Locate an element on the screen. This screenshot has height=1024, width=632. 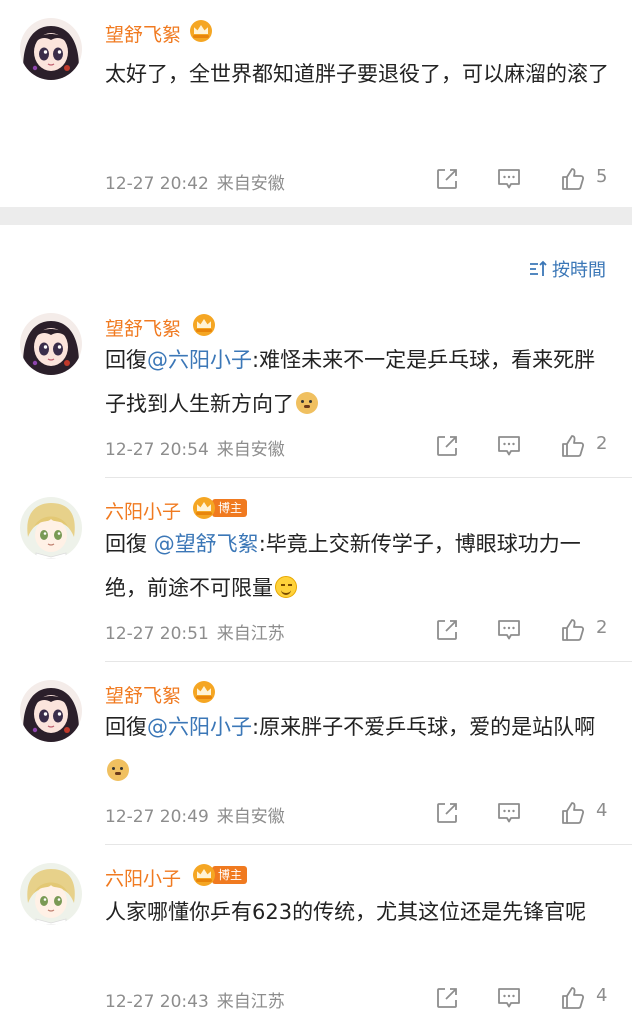
comment-time: 12-27 20:49 is located at coordinates (157, 817).